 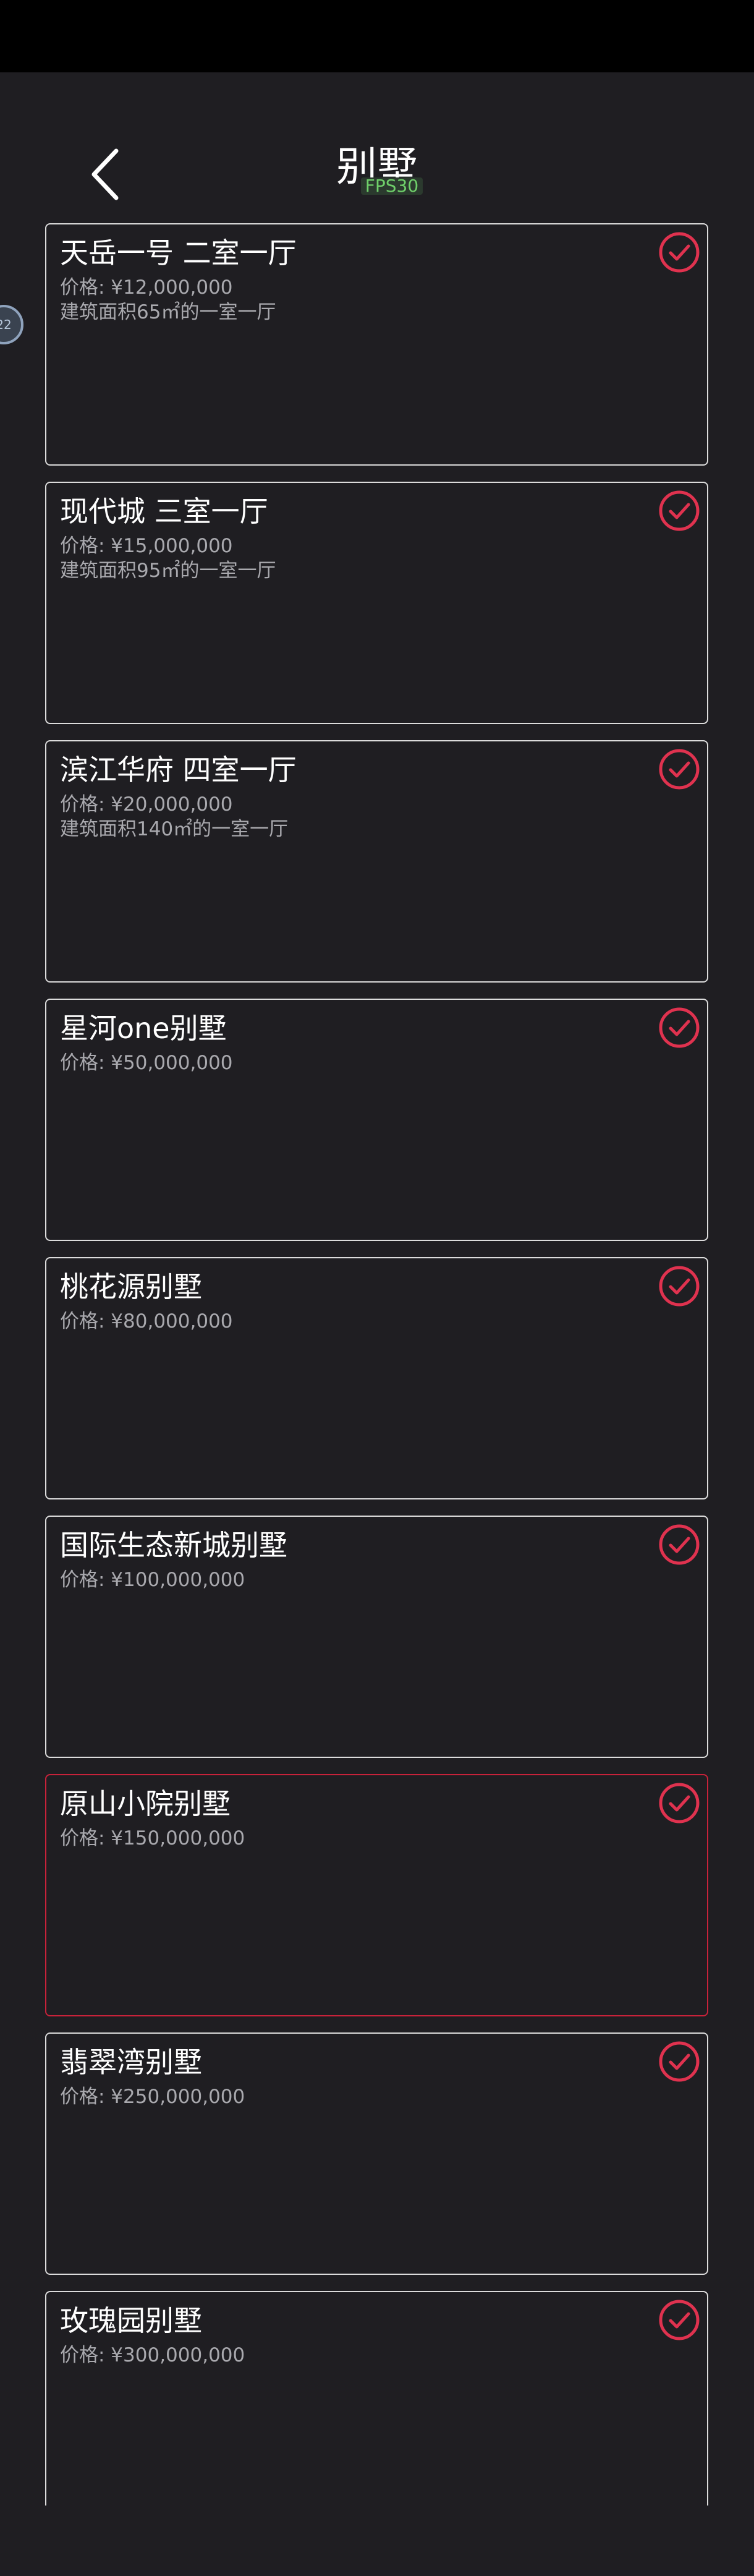 I want to click on status-bar, so click(x=377, y=36).